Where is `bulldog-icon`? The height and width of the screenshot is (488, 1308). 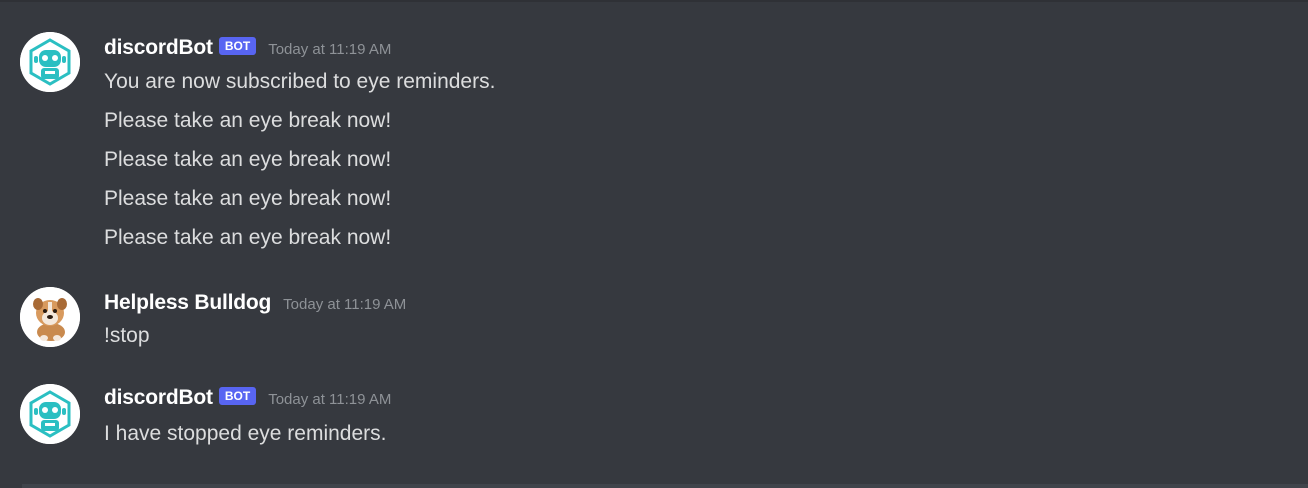 bulldog-icon is located at coordinates (50, 317).